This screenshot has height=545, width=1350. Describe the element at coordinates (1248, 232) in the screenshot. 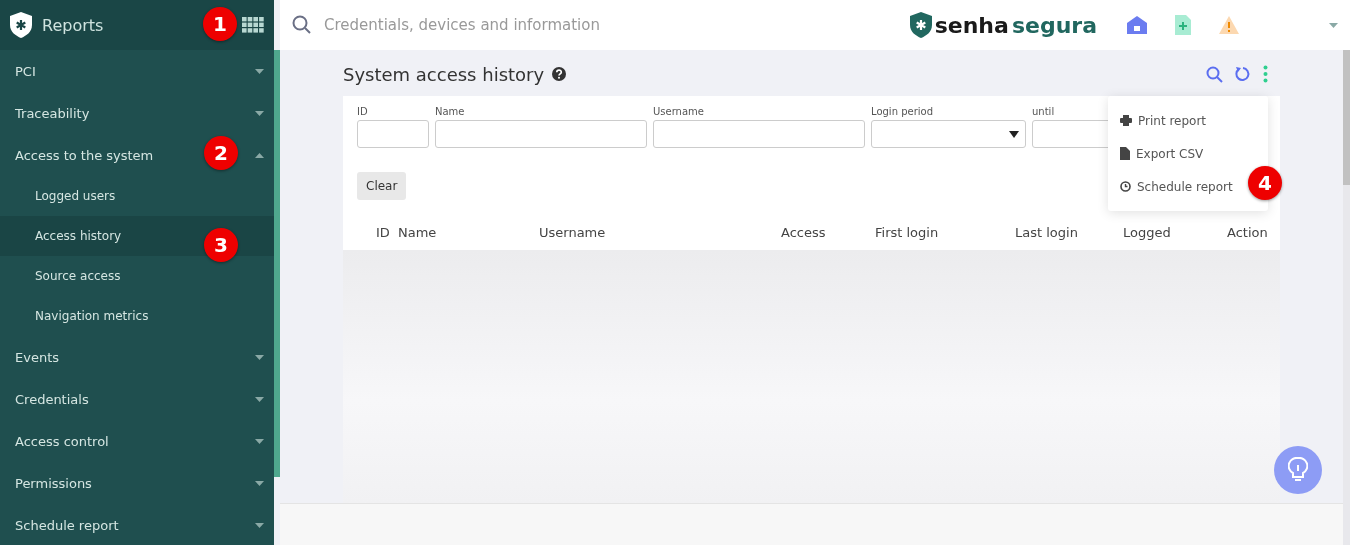

I see `column-header: Action` at that location.